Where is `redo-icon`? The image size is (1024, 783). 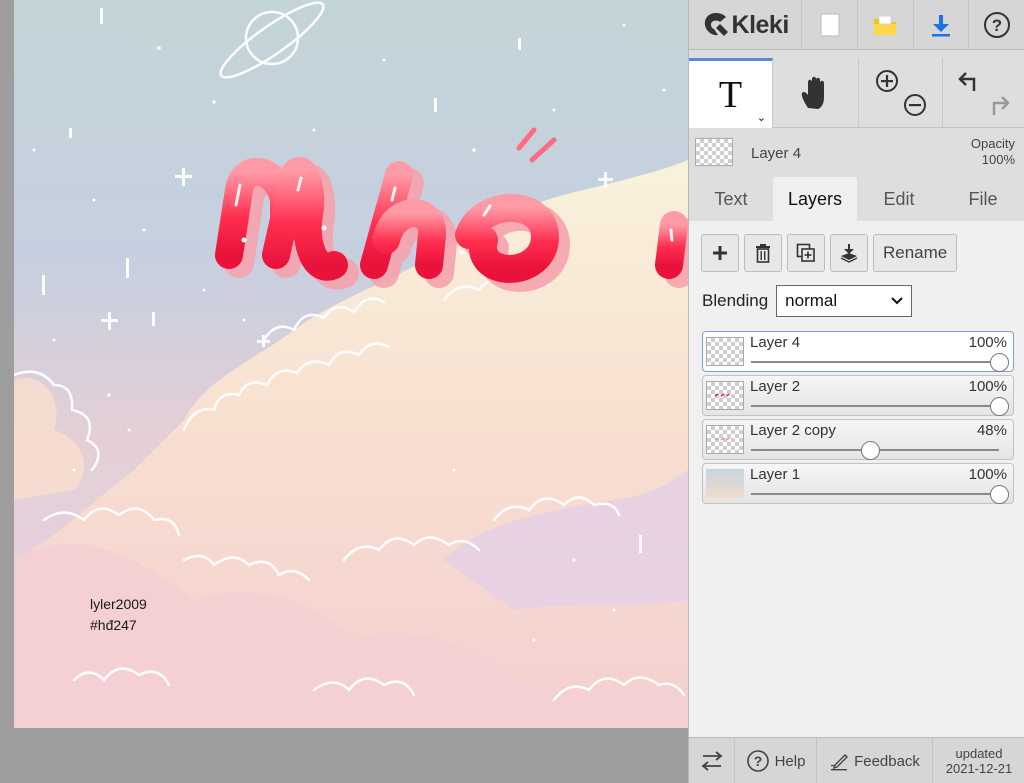 redo-icon is located at coordinates (1001, 105).